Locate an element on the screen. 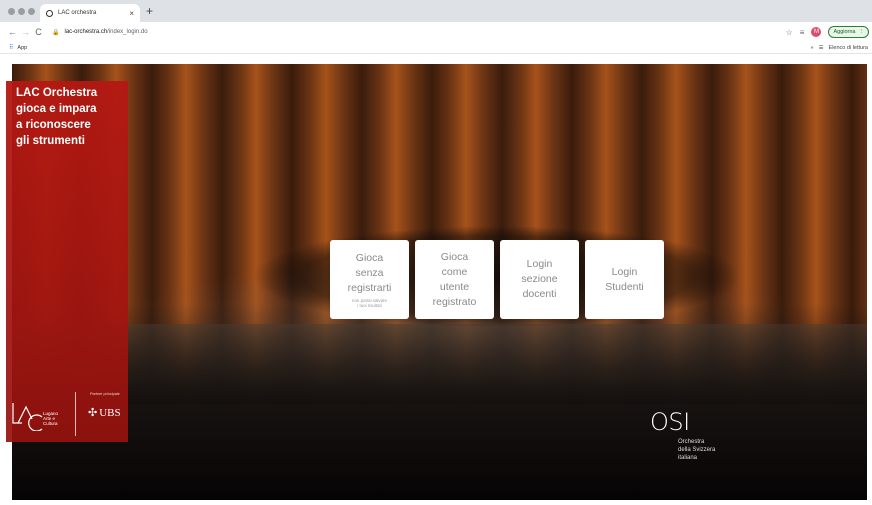  chevron-right-icon: » is located at coordinates (812, 47).